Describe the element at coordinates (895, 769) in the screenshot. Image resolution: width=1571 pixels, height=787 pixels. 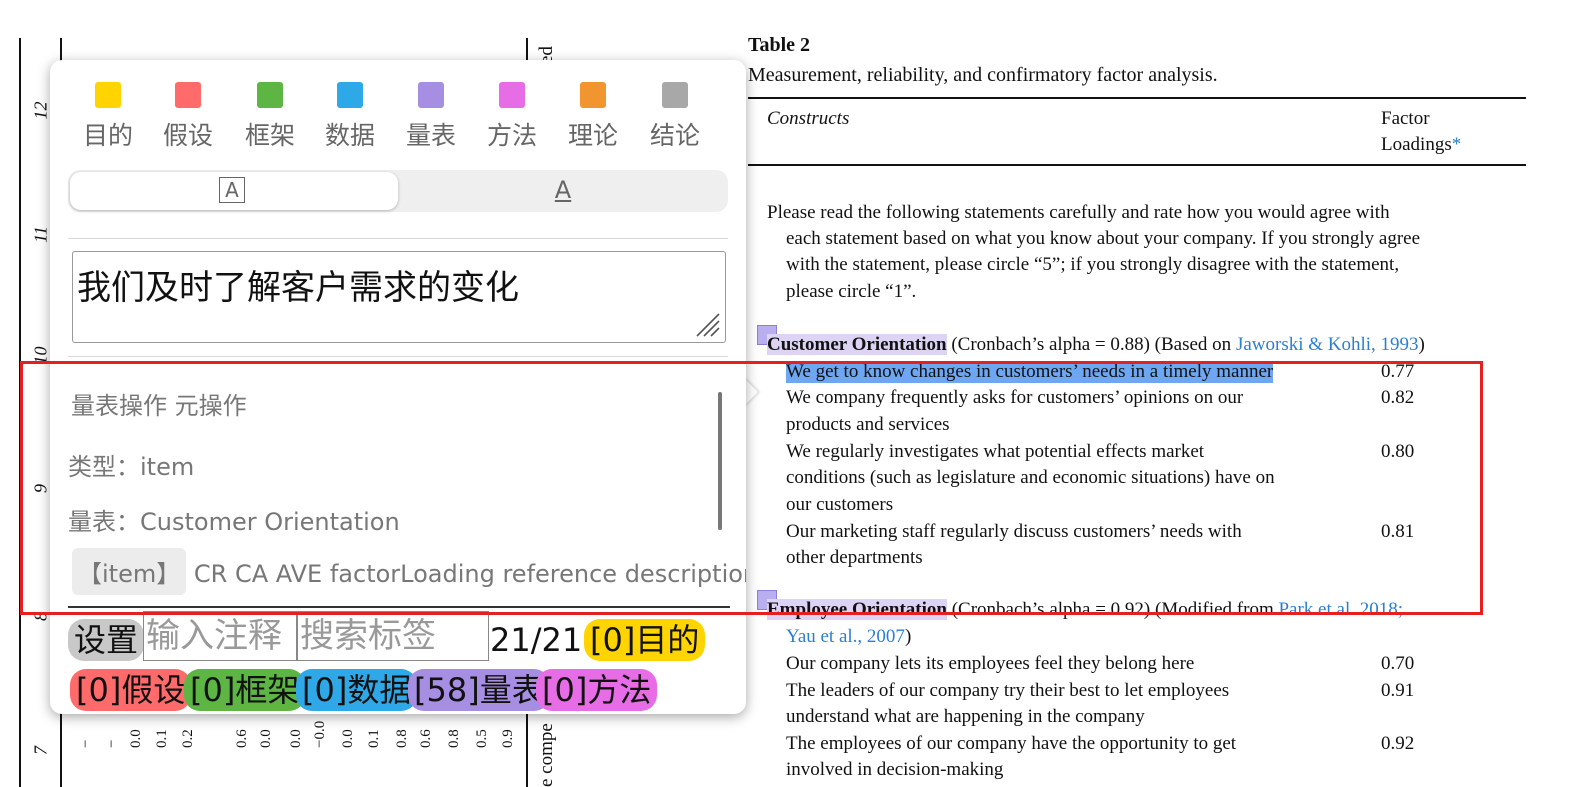
I see `table-row-text: involved in decision-making` at that location.